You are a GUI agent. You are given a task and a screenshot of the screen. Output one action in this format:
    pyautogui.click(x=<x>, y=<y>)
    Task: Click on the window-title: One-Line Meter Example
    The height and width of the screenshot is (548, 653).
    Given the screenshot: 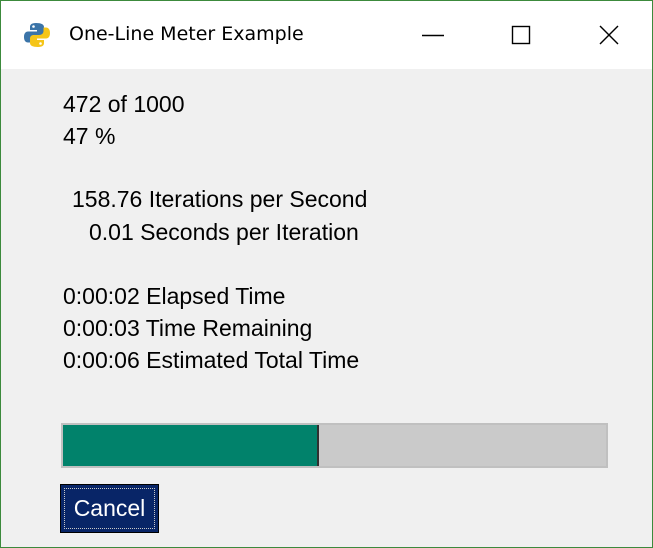 What is the action you would take?
    pyautogui.click(x=186, y=34)
    